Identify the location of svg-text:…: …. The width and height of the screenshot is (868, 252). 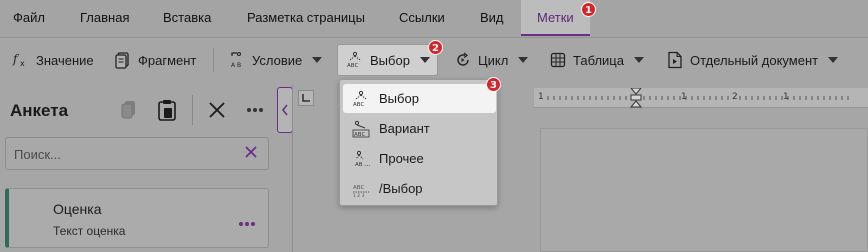
(367, 164).